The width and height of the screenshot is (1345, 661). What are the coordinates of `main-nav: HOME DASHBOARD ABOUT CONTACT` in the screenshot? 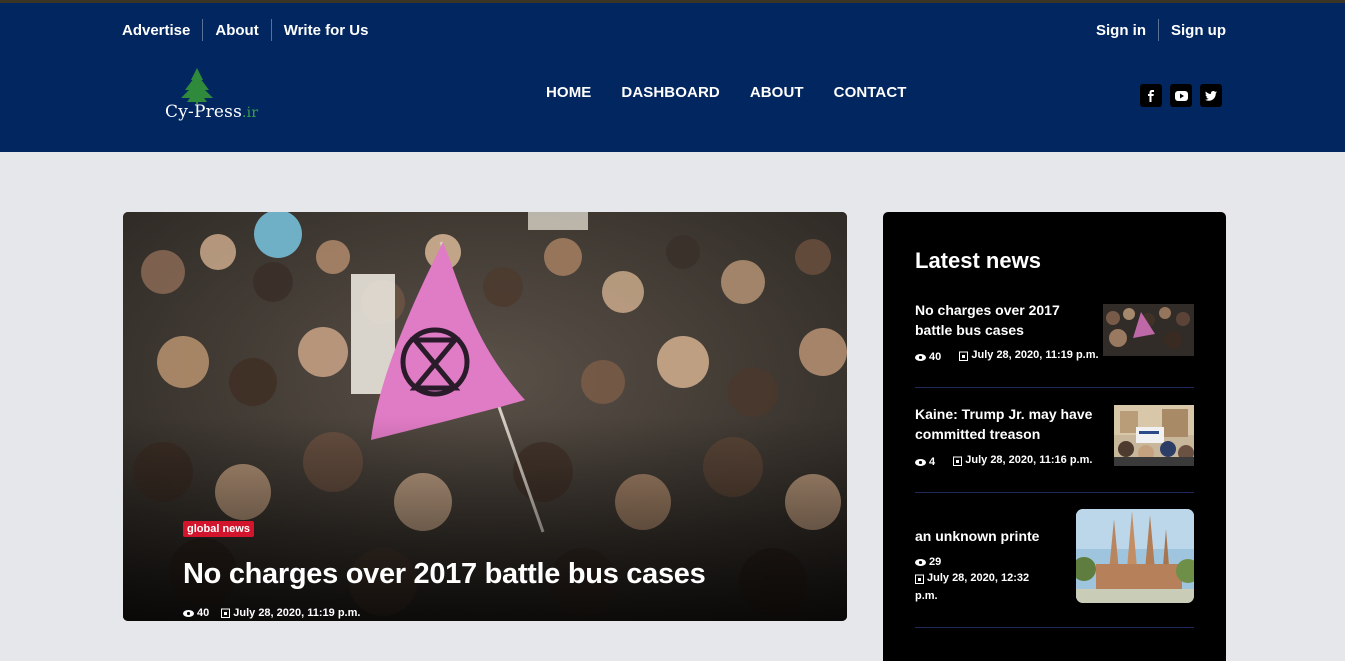 It's located at (741, 92).